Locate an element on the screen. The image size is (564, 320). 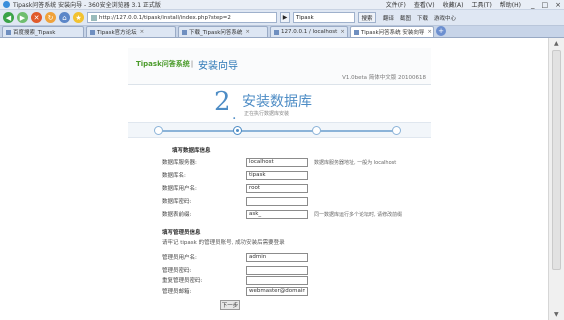
admin-password-label: 管理员密码: is located at coordinates (177, 271).